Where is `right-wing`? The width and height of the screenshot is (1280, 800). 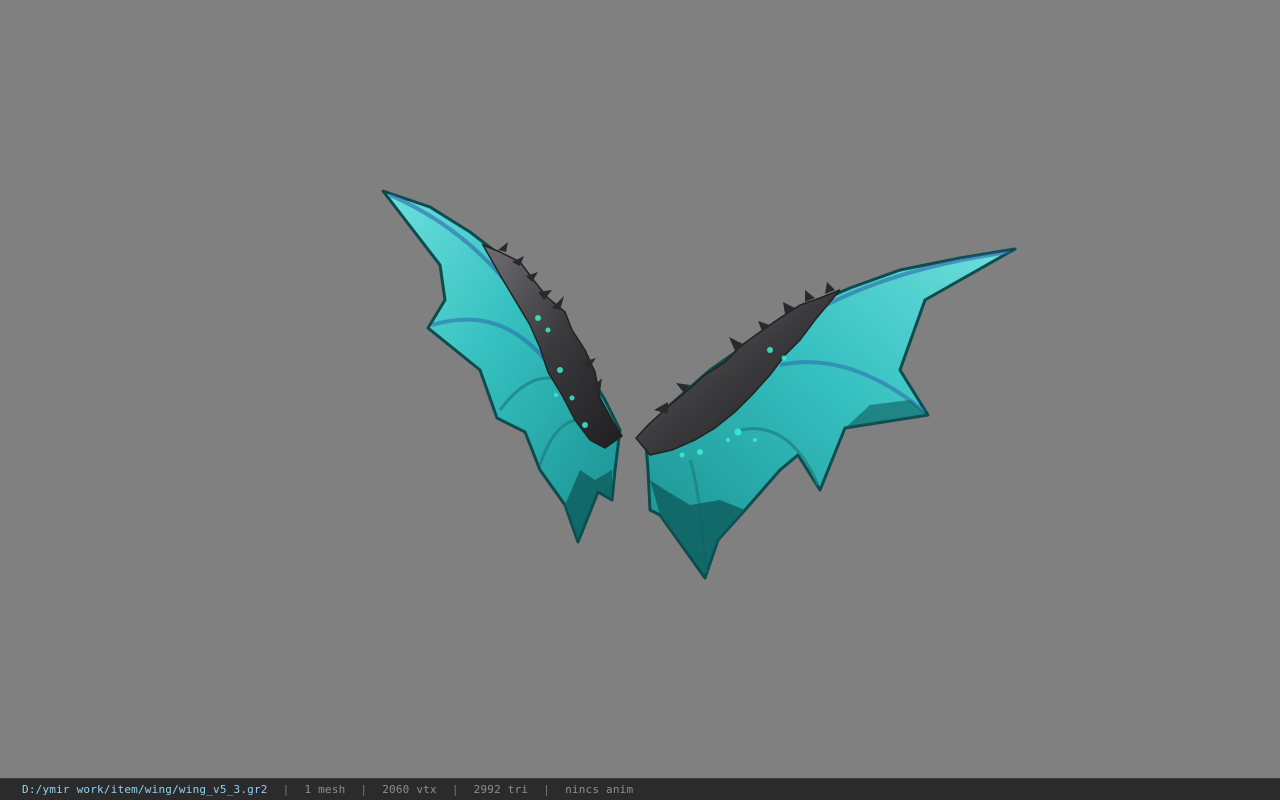 right-wing is located at coordinates (826, 413).